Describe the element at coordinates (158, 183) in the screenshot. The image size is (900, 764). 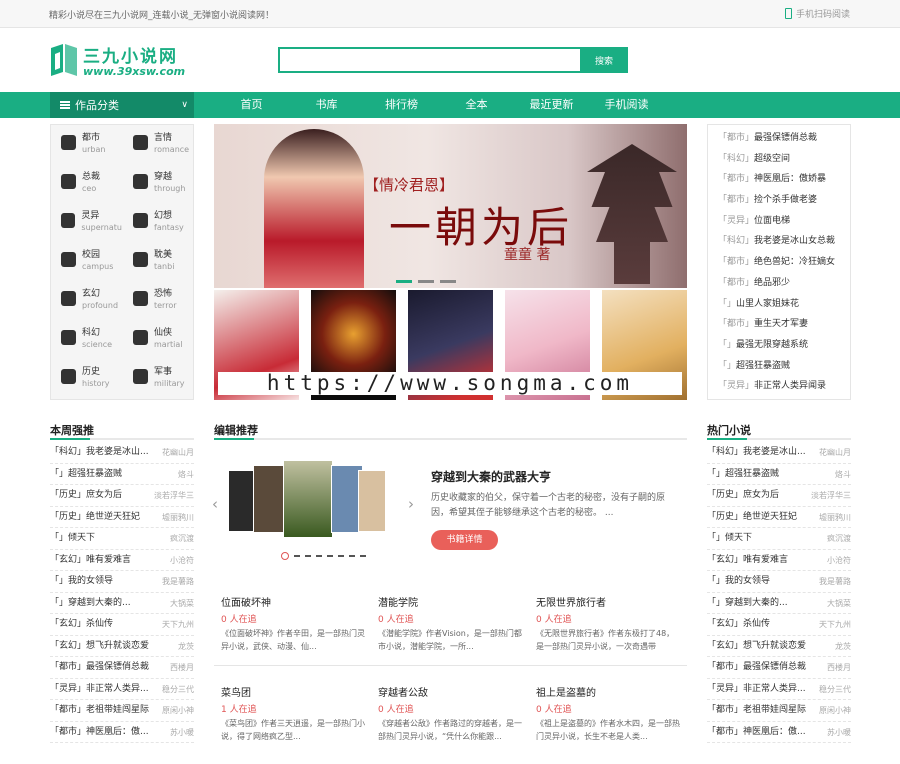
I see `category-through: 穿越 through` at that location.